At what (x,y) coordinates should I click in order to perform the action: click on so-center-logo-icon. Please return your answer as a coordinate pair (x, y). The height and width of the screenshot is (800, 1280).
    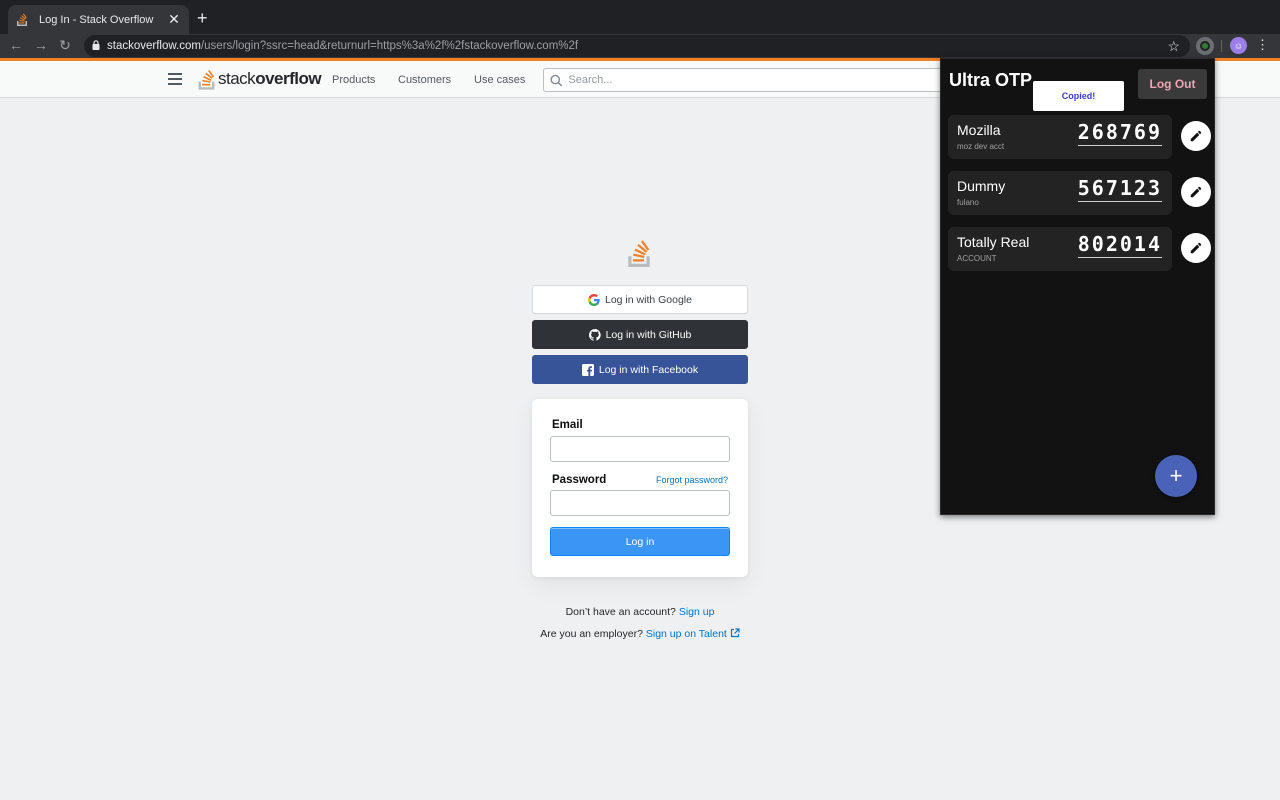
    Looking at the image, I should click on (639, 254).